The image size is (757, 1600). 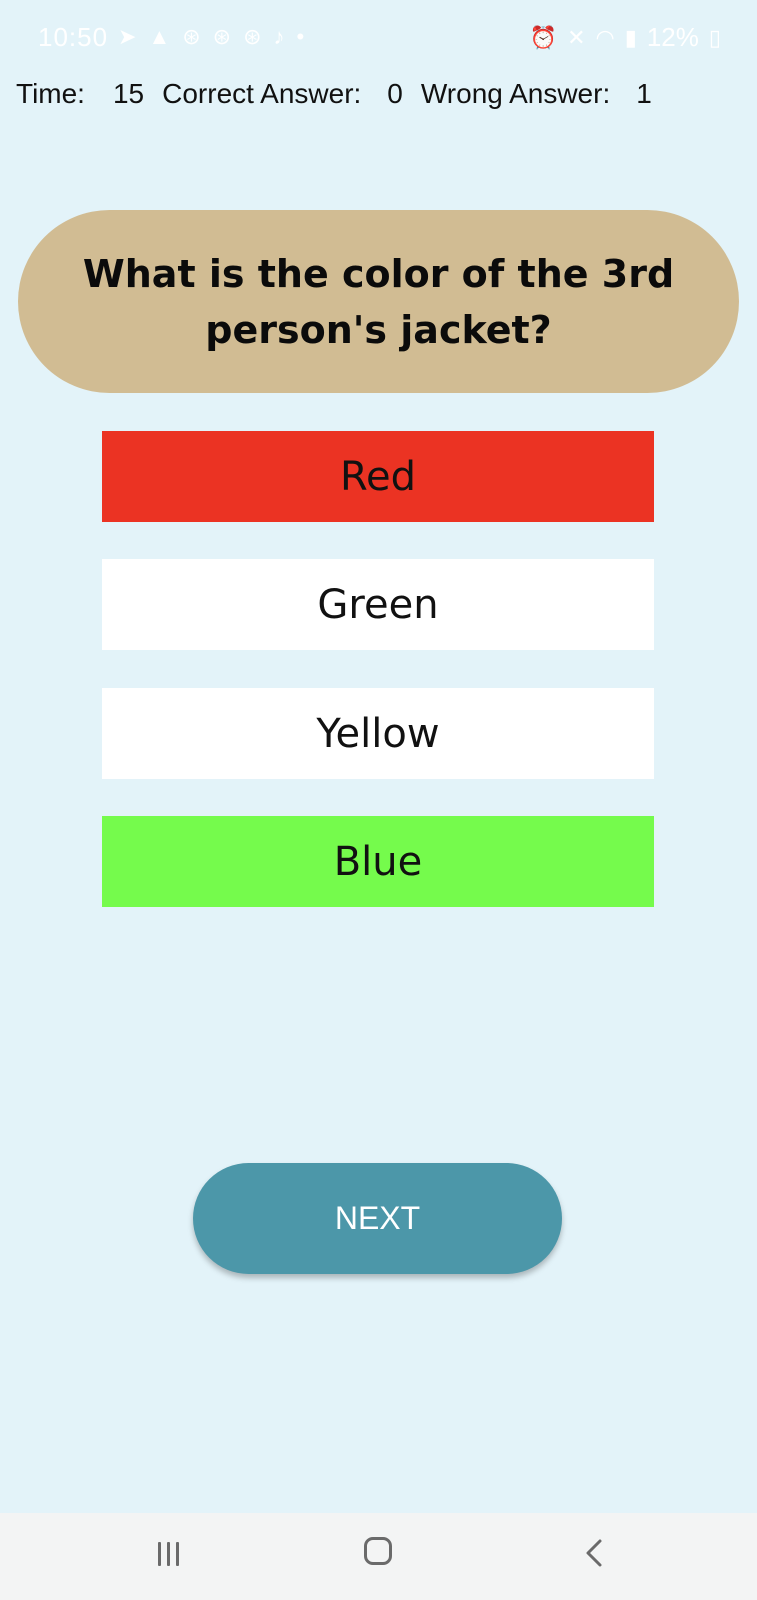 I want to click on battery-level: 12%, so click(x=672, y=37).